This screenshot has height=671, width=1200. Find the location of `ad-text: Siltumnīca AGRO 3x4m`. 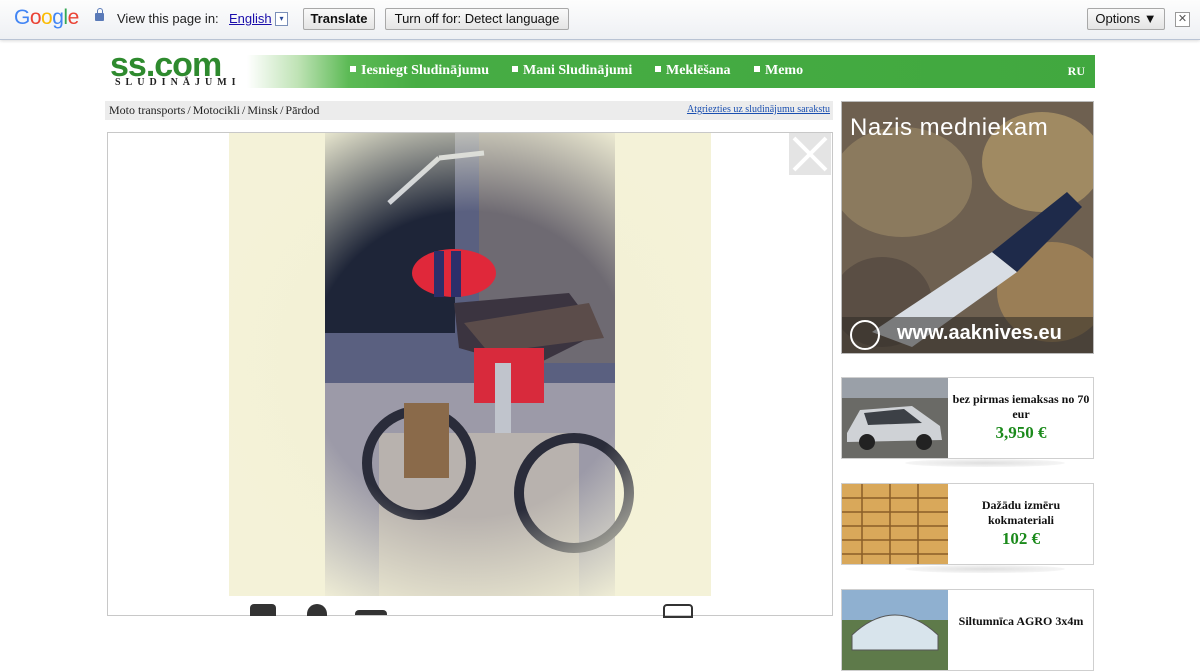

ad-text: Siltumnīca AGRO 3x4m is located at coordinates (1021, 621).